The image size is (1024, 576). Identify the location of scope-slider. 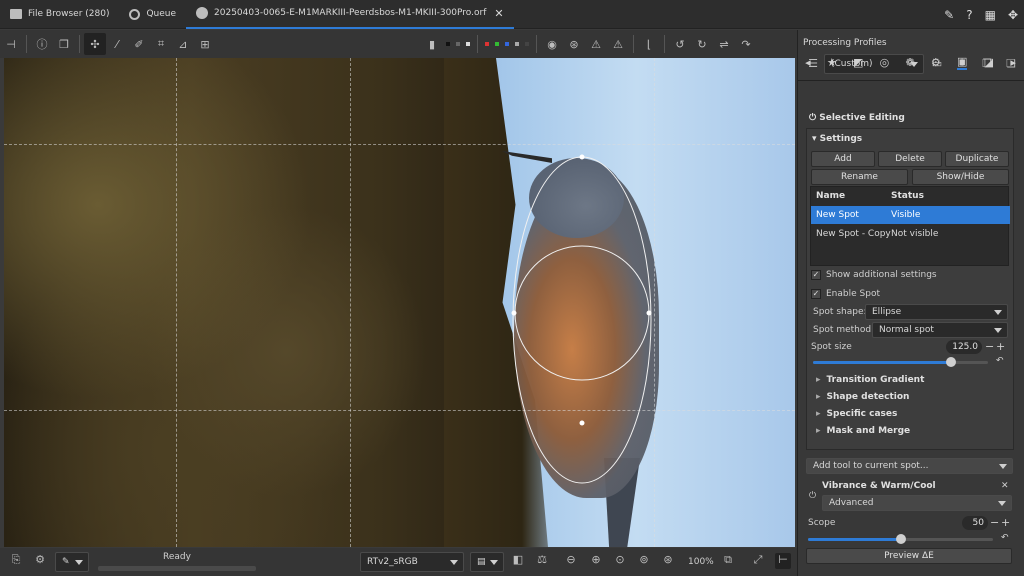
(900, 539).